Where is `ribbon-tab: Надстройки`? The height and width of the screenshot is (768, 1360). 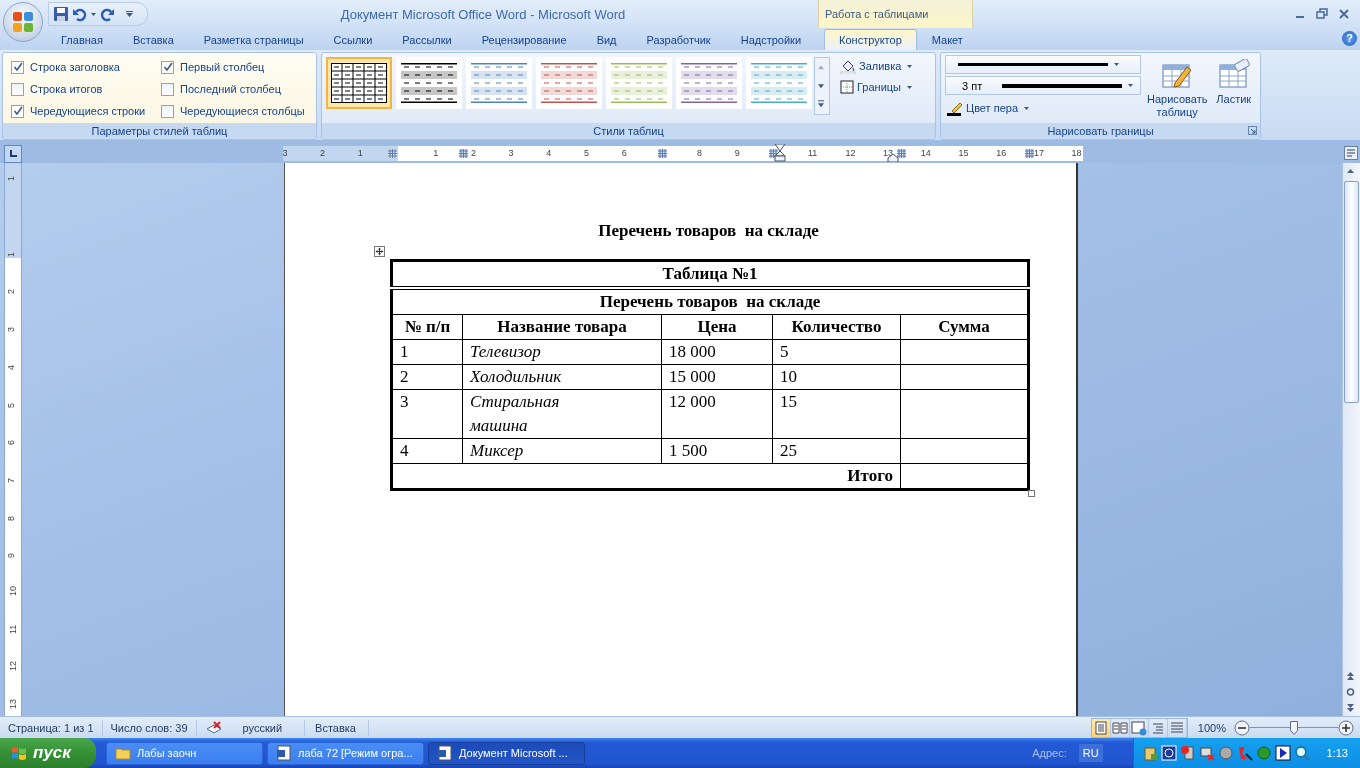 ribbon-tab: Надстройки is located at coordinates (771, 39).